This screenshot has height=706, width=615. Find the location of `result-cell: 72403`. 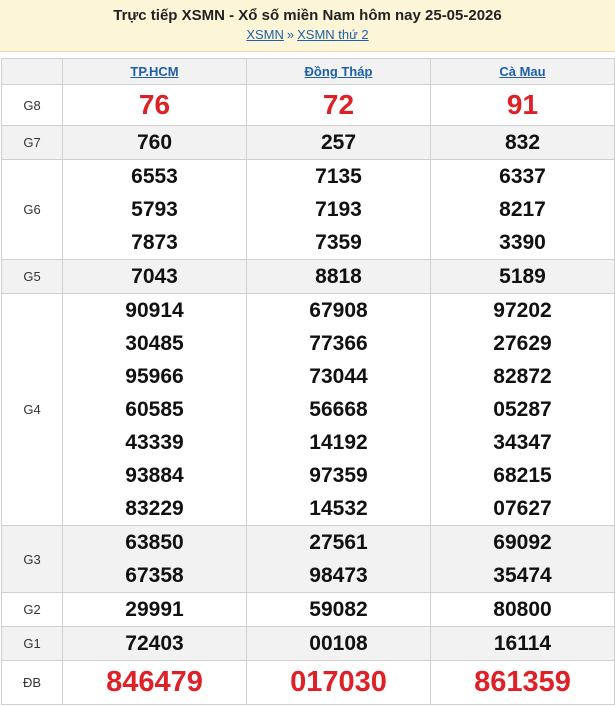

result-cell: 72403 is located at coordinates (154, 643).